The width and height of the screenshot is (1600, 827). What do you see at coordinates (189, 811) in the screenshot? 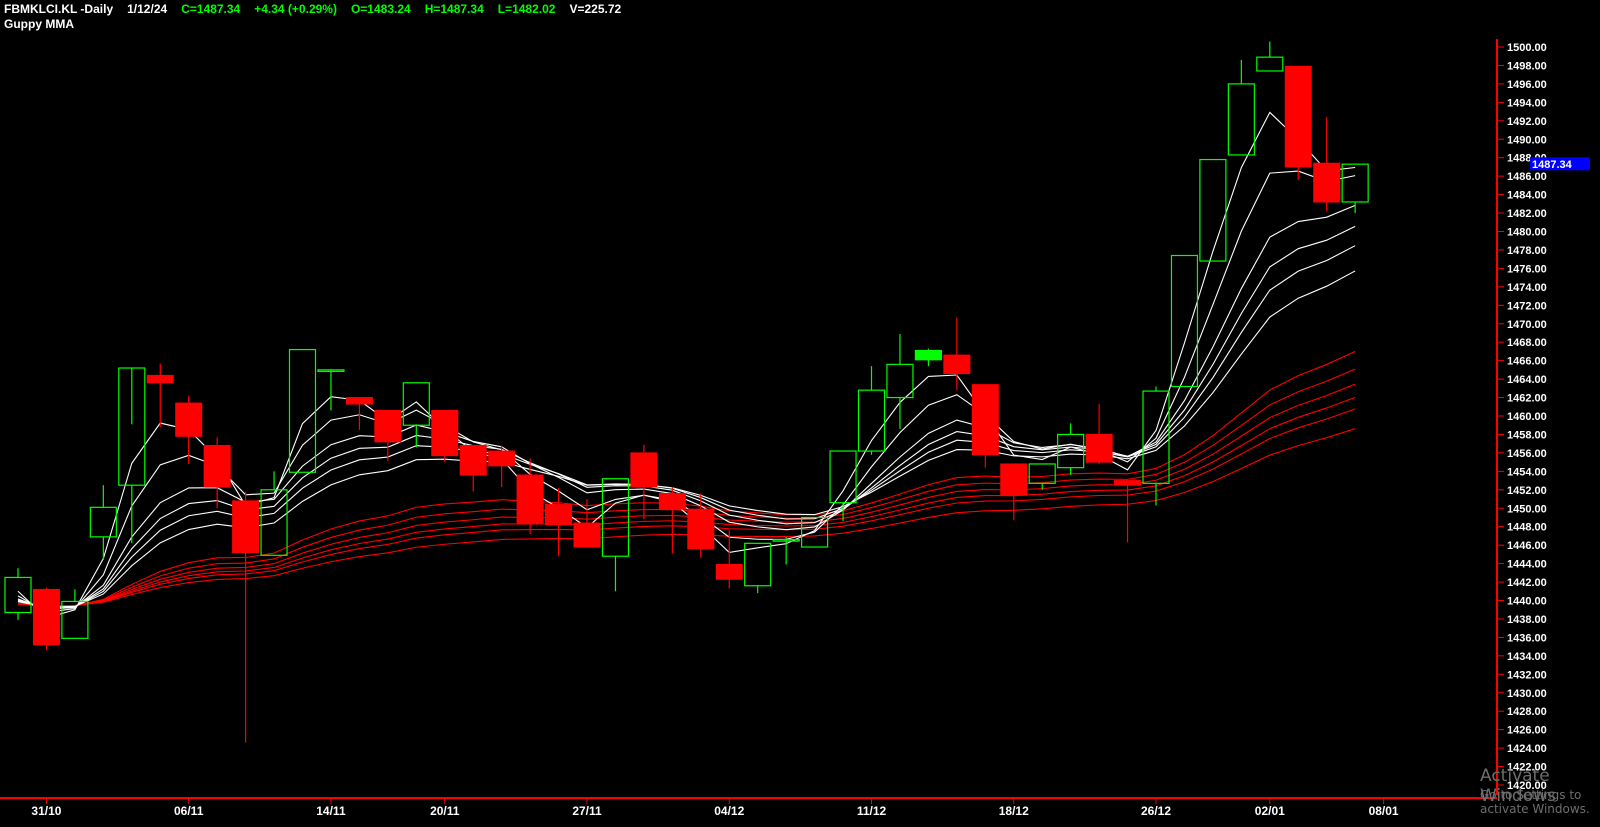
I see `date-tick-label: 06/11` at bounding box center [189, 811].